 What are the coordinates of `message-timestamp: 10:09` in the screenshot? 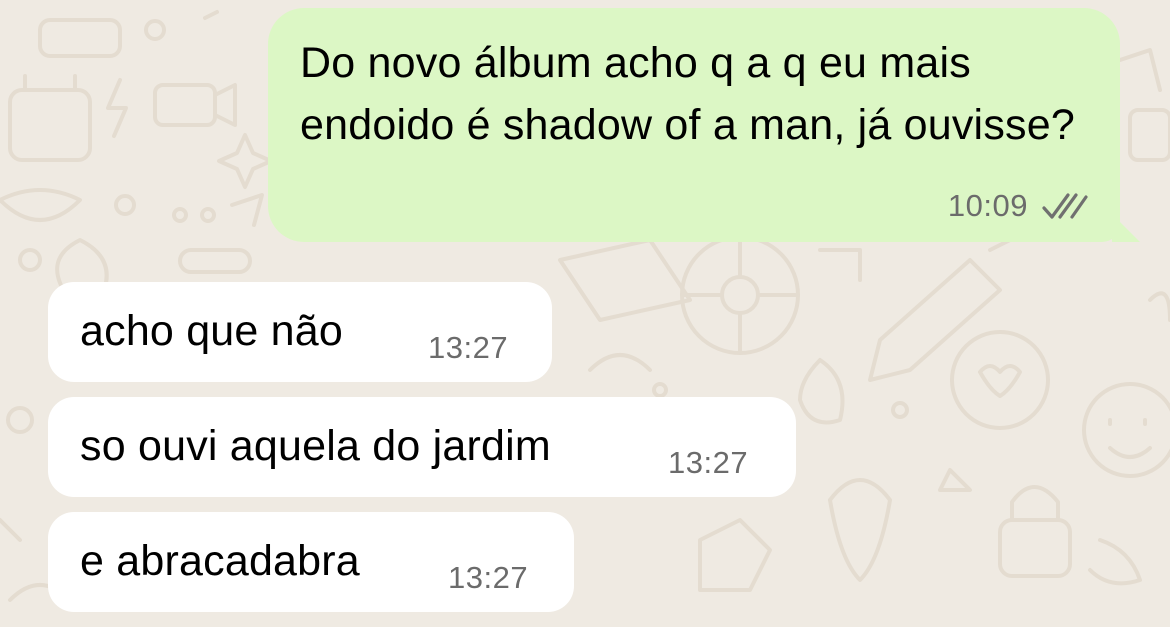 It's located at (987, 205).